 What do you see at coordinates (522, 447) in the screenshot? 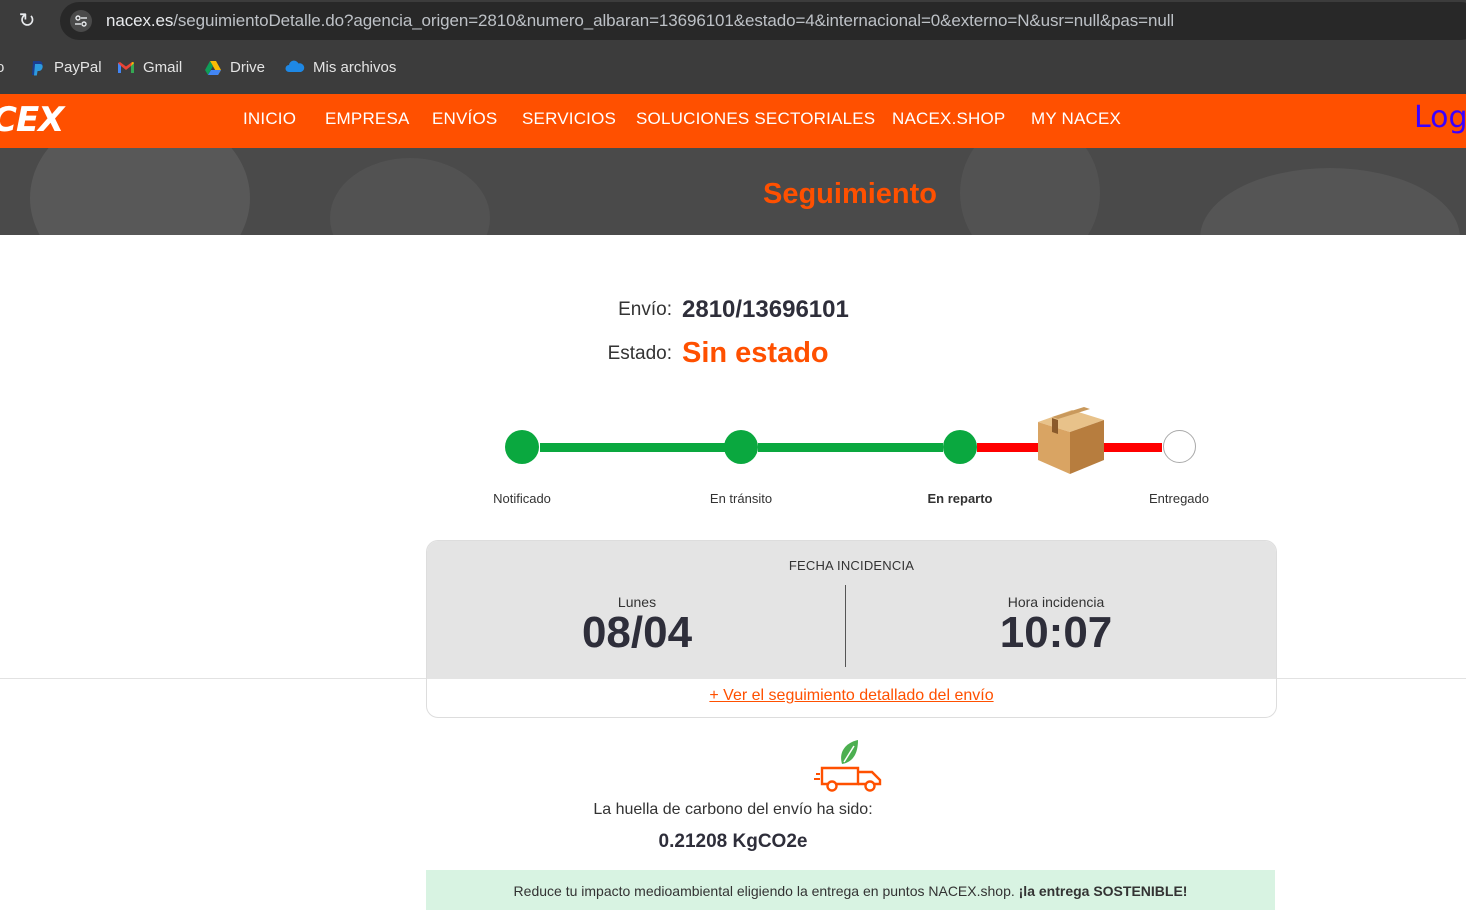
I see `step-dot-notificado` at bounding box center [522, 447].